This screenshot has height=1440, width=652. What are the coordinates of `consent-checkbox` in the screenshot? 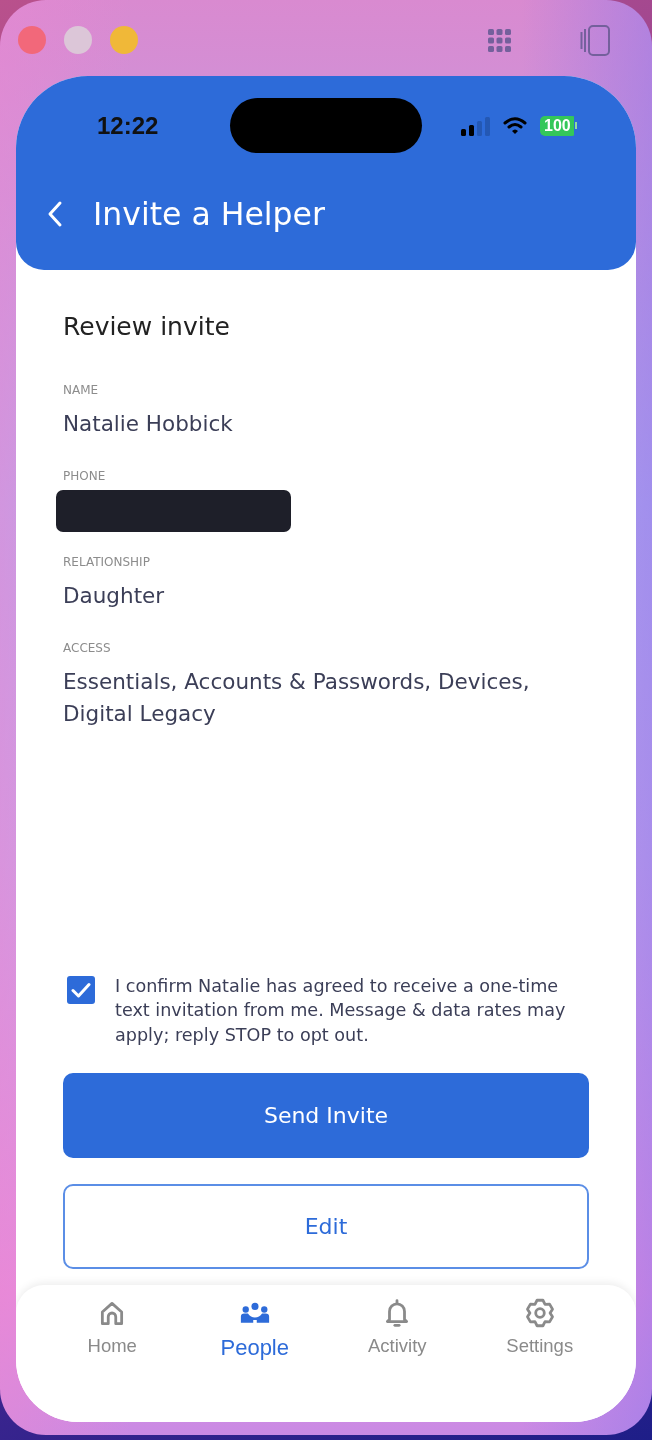 It's located at (81, 989).